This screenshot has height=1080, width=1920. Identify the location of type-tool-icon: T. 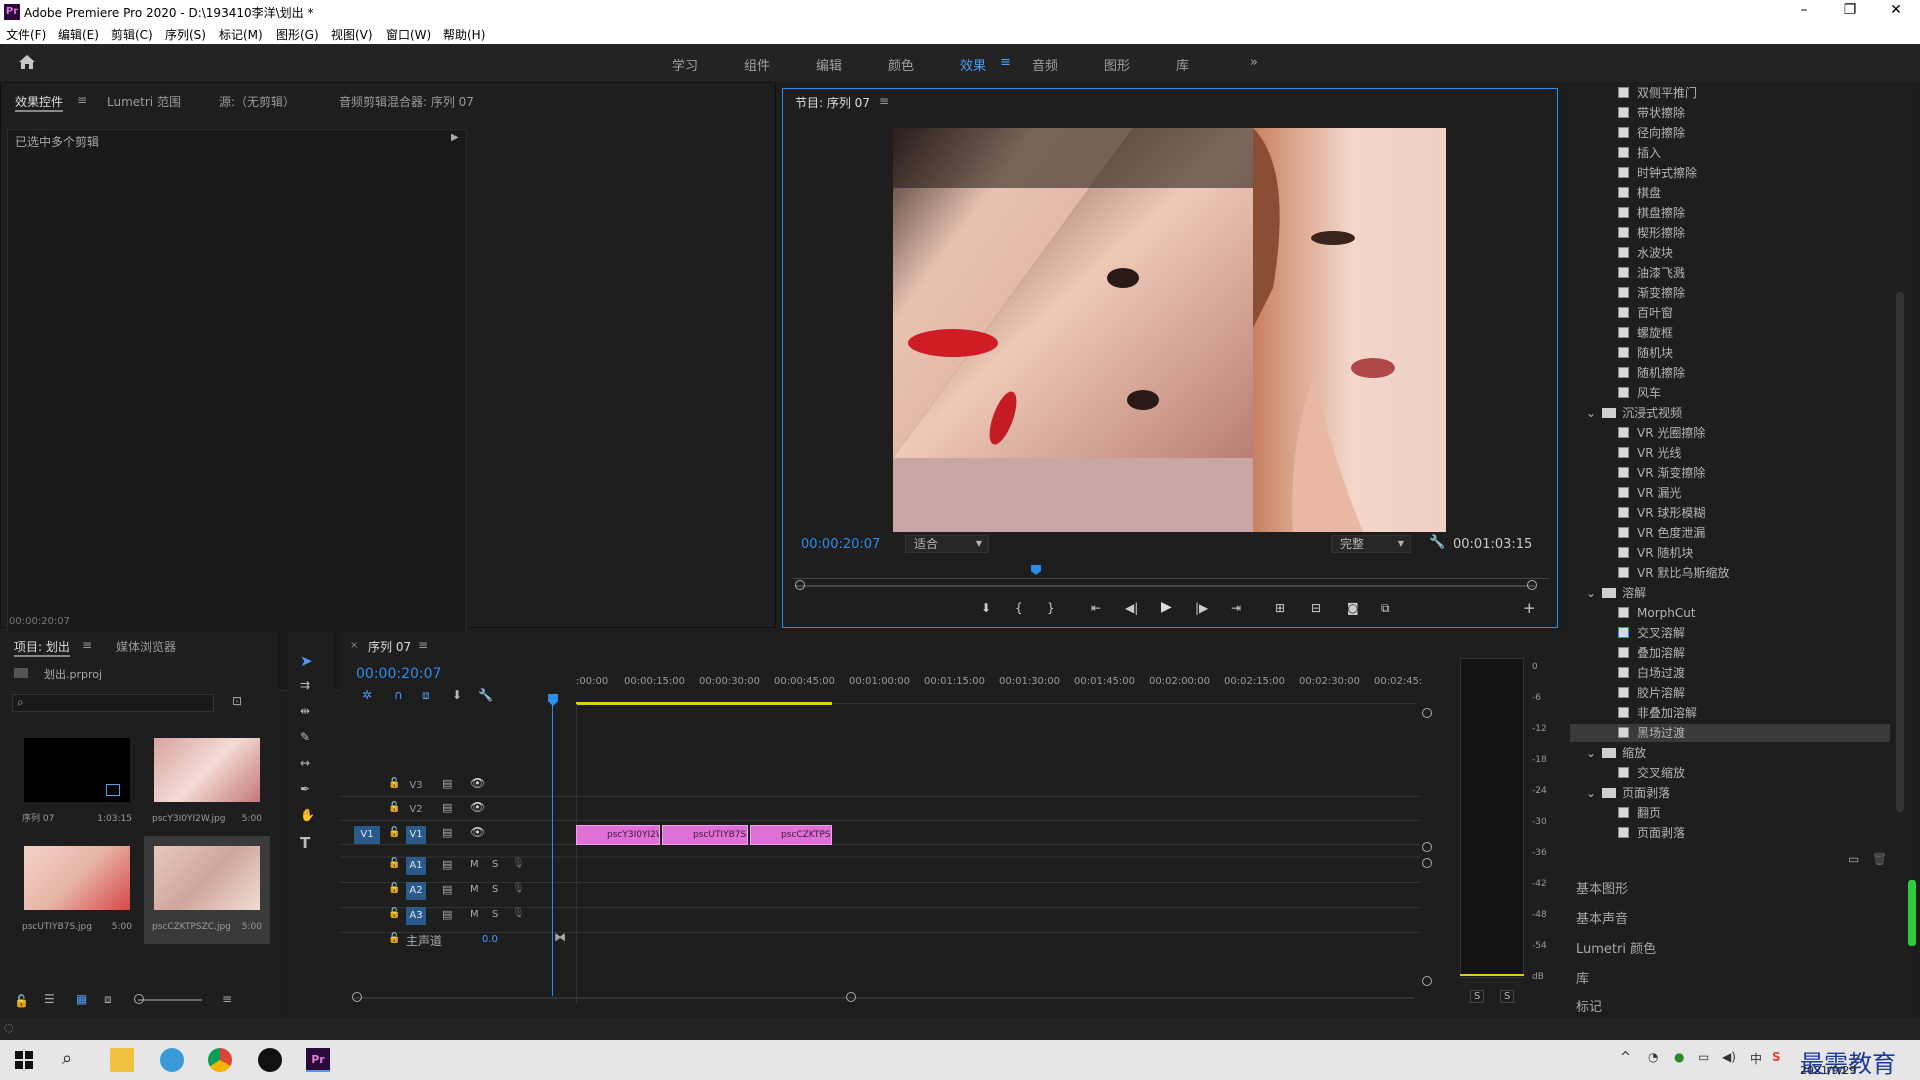
(305, 843).